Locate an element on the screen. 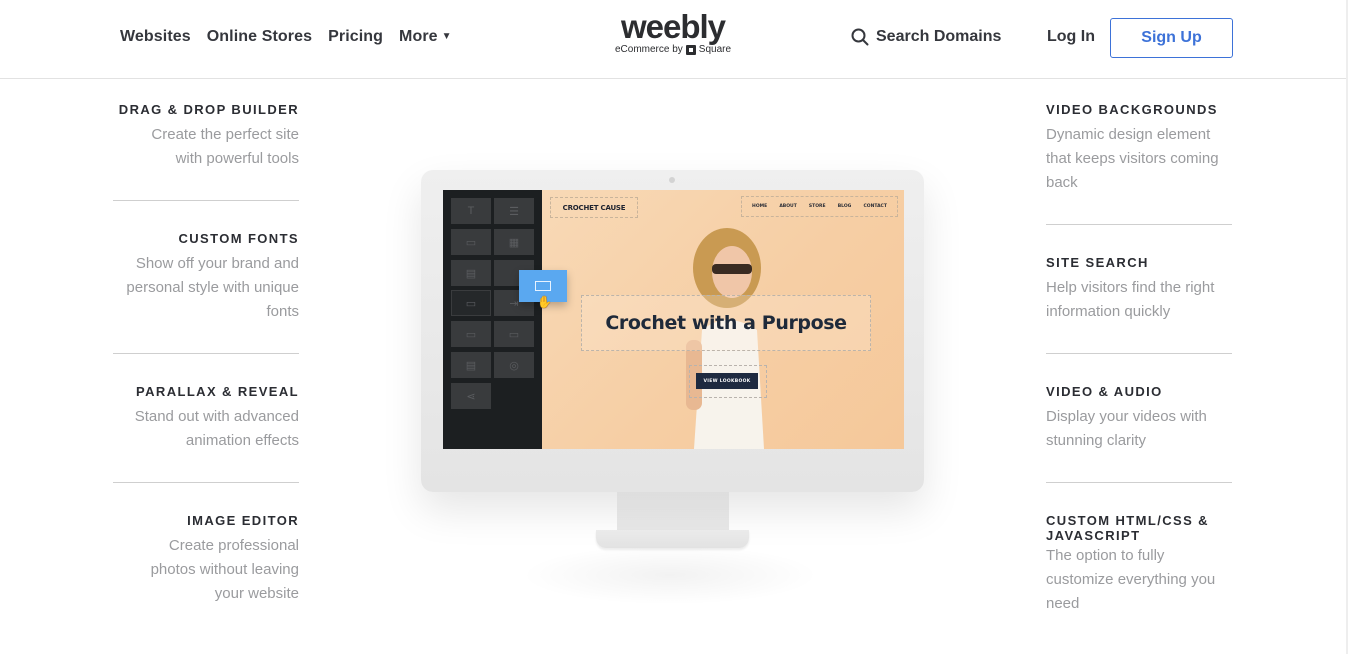 The image size is (1348, 654). builder-sidebar: T ☰ ▭ ▦ ▤ ▭ ⇥ ▭ ▭ ▤ ◎ ⋖ is located at coordinates (492, 319).